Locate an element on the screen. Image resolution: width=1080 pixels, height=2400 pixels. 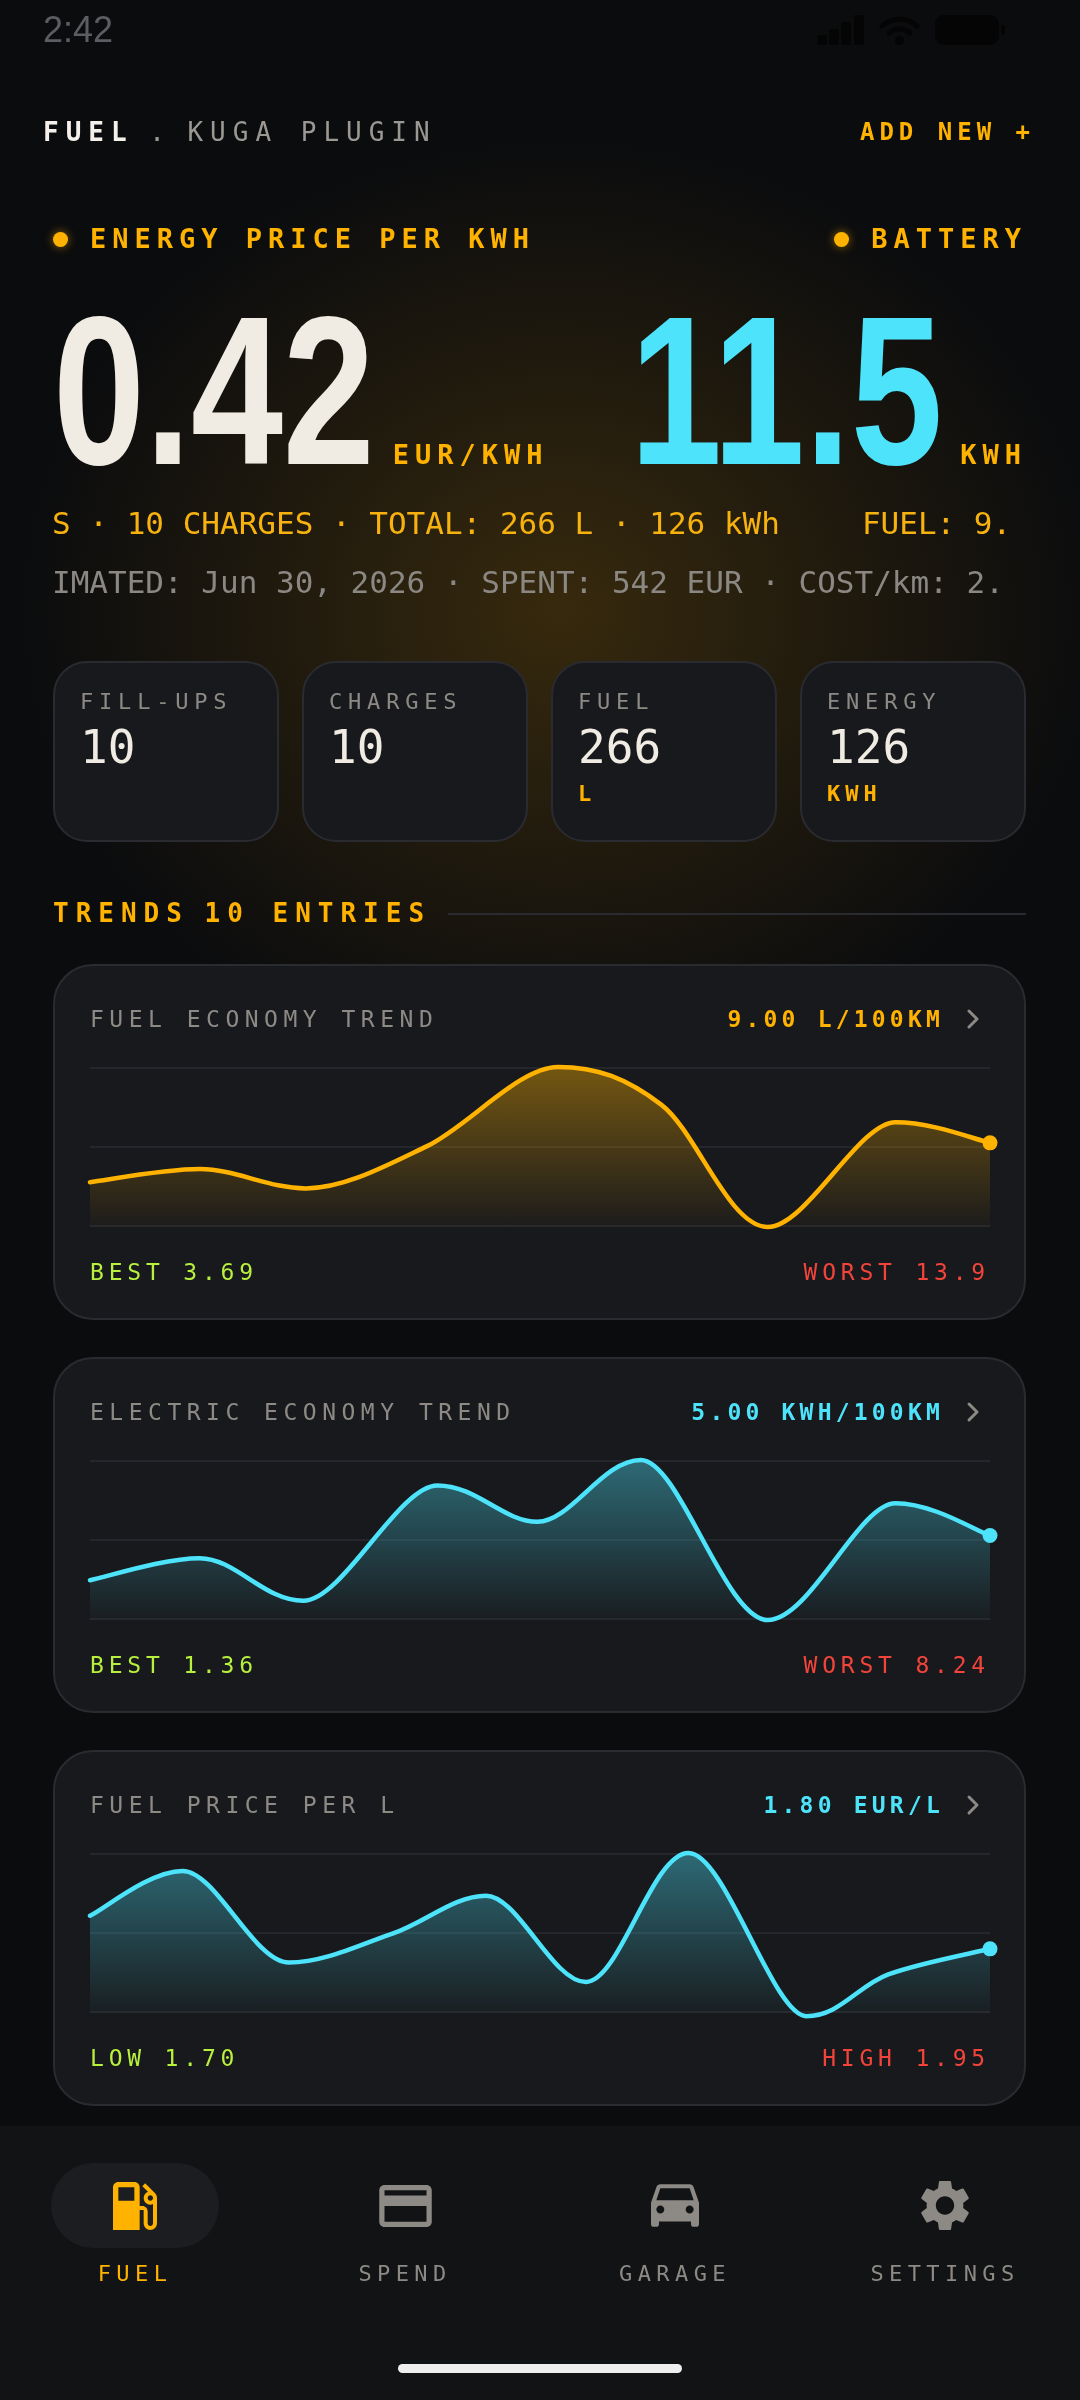
status-time: 2:42 is located at coordinates (78, 30).